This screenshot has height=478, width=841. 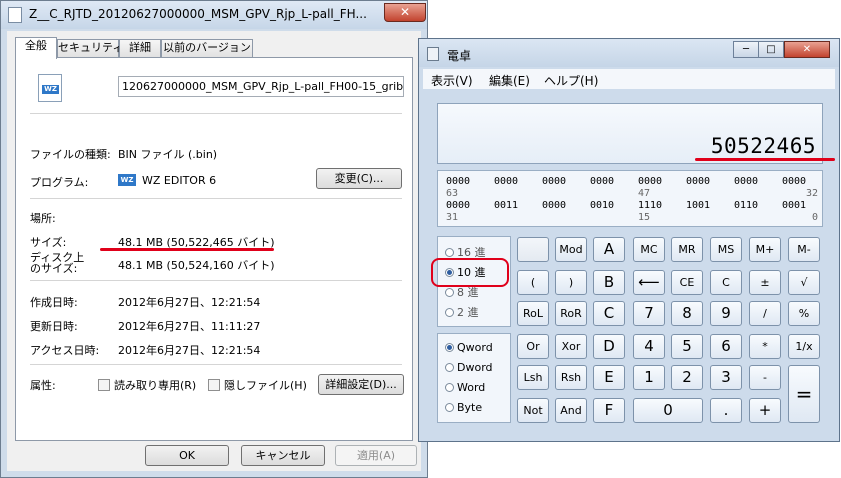 What do you see at coordinates (36, 48) in the screenshot?
I see `tab-general: 全般` at bounding box center [36, 48].